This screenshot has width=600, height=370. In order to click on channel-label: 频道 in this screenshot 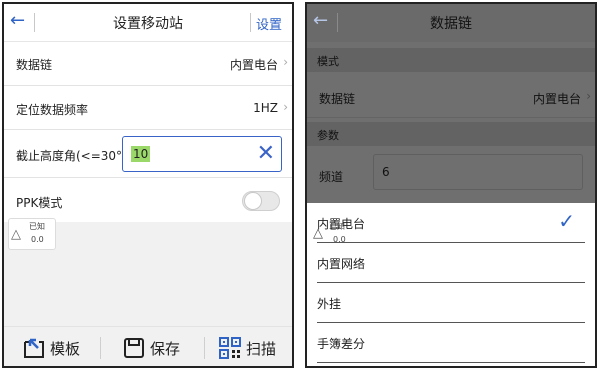, I will do `click(331, 177)`.